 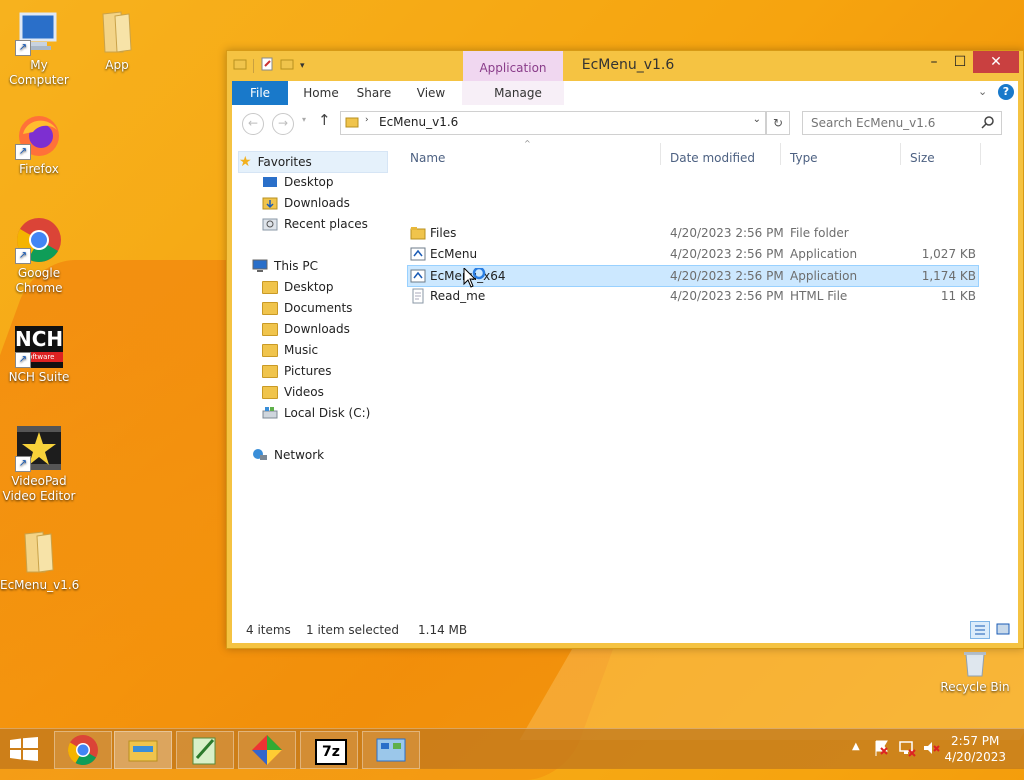 What do you see at coordinates (290, 350) in the screenshot?
I see `nav-pc-music: Music` at bounding box center [290, 350].